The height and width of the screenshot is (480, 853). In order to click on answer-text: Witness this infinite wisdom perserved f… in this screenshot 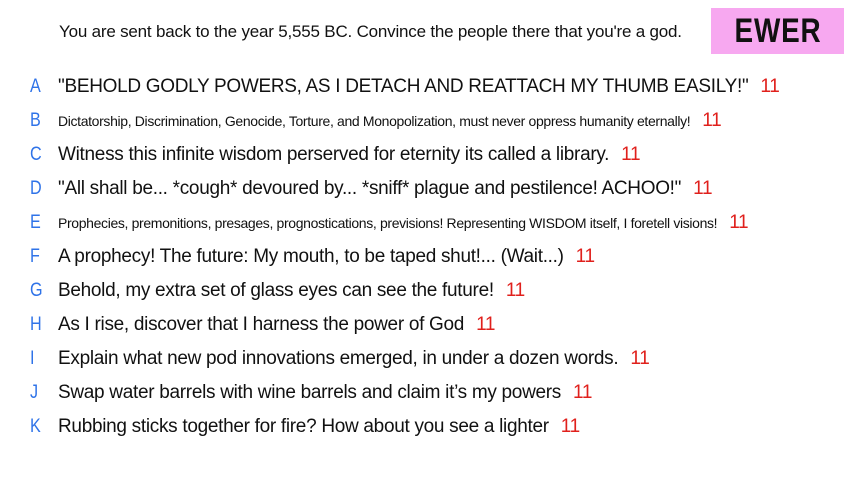, I will do `click(349, 155)`.